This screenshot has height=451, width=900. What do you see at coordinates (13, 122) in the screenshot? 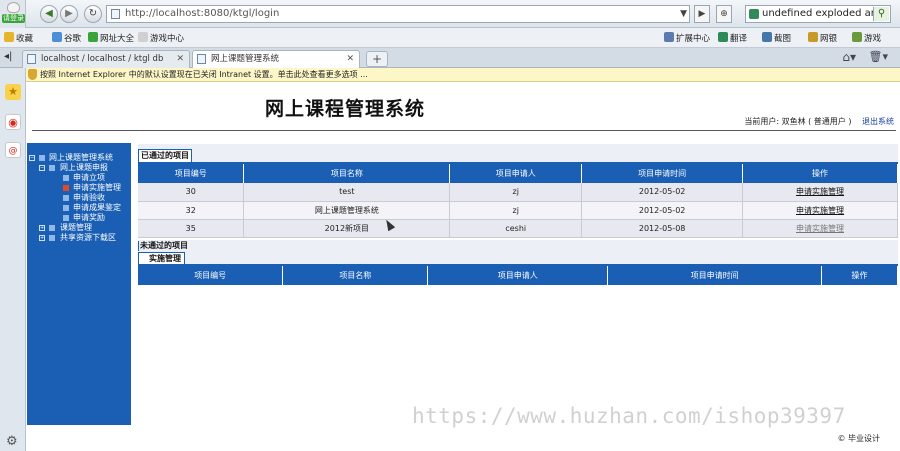
I see `weibo-icon: ◉` at bounding box center [13, 122].